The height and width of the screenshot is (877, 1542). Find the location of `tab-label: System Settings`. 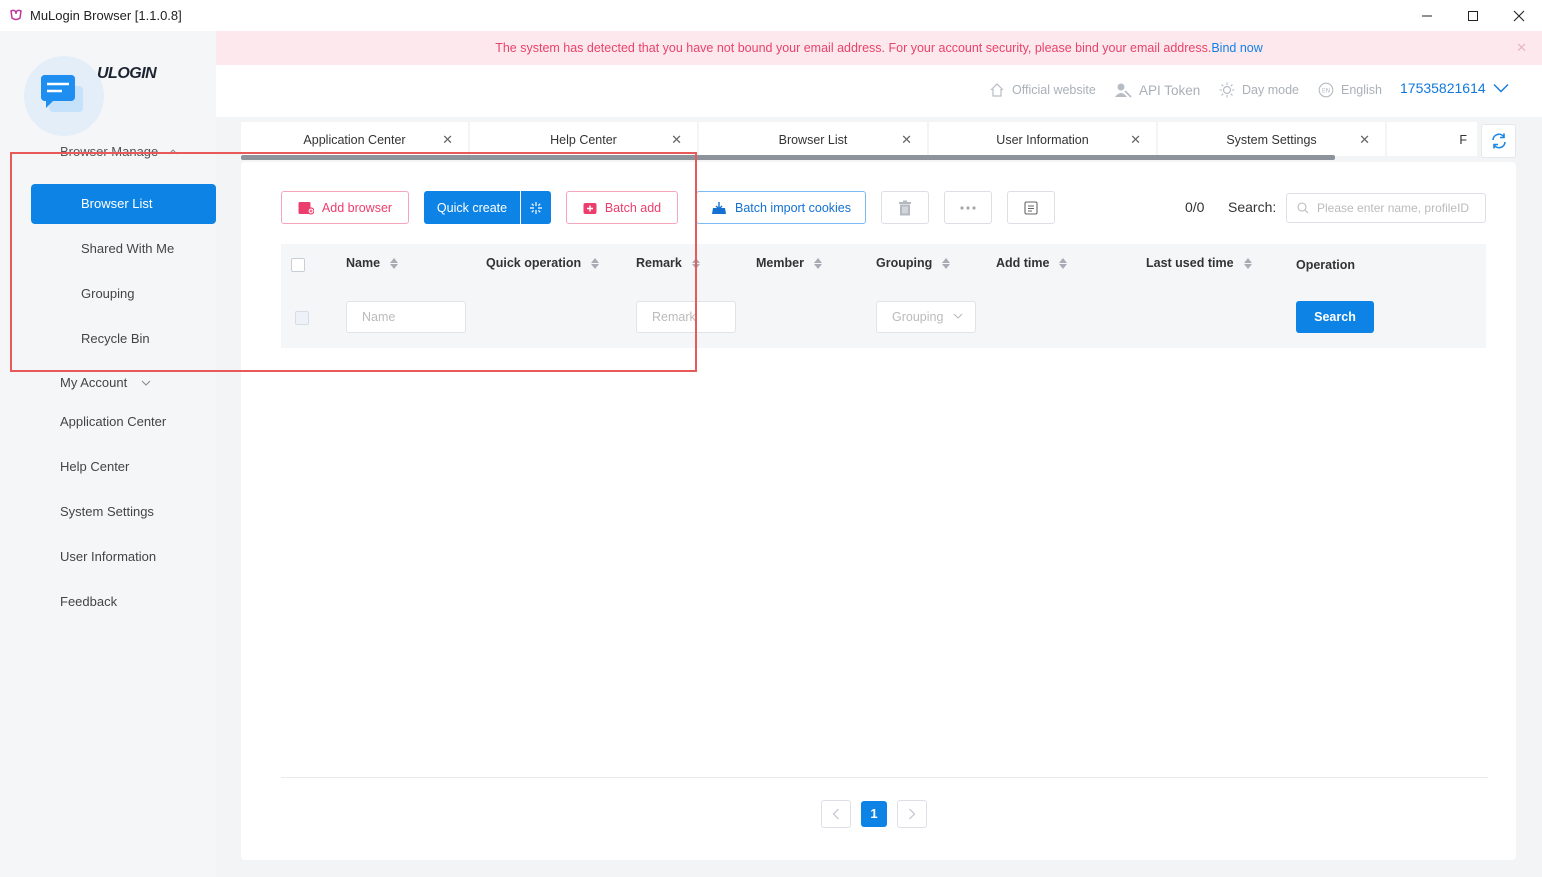

tab-label: System Settings is located at coordinates (1271, 140).